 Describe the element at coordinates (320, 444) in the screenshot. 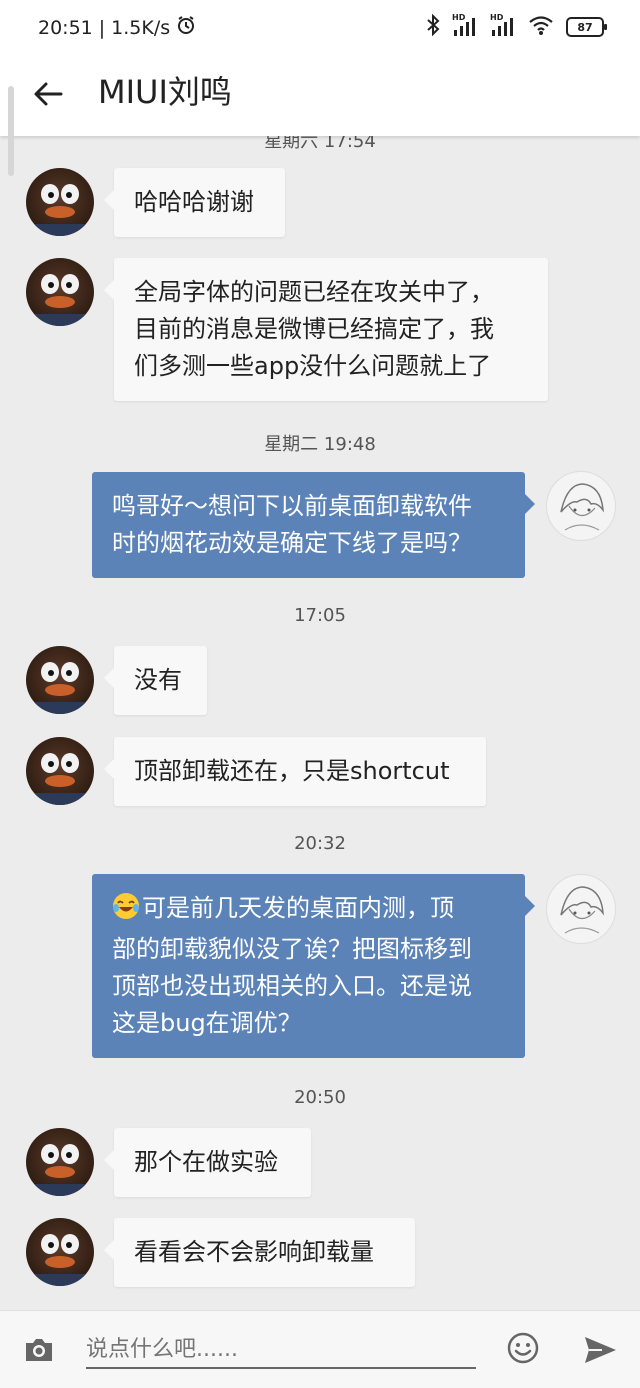

I see `timestamp: 星期二 19:48` at that location.